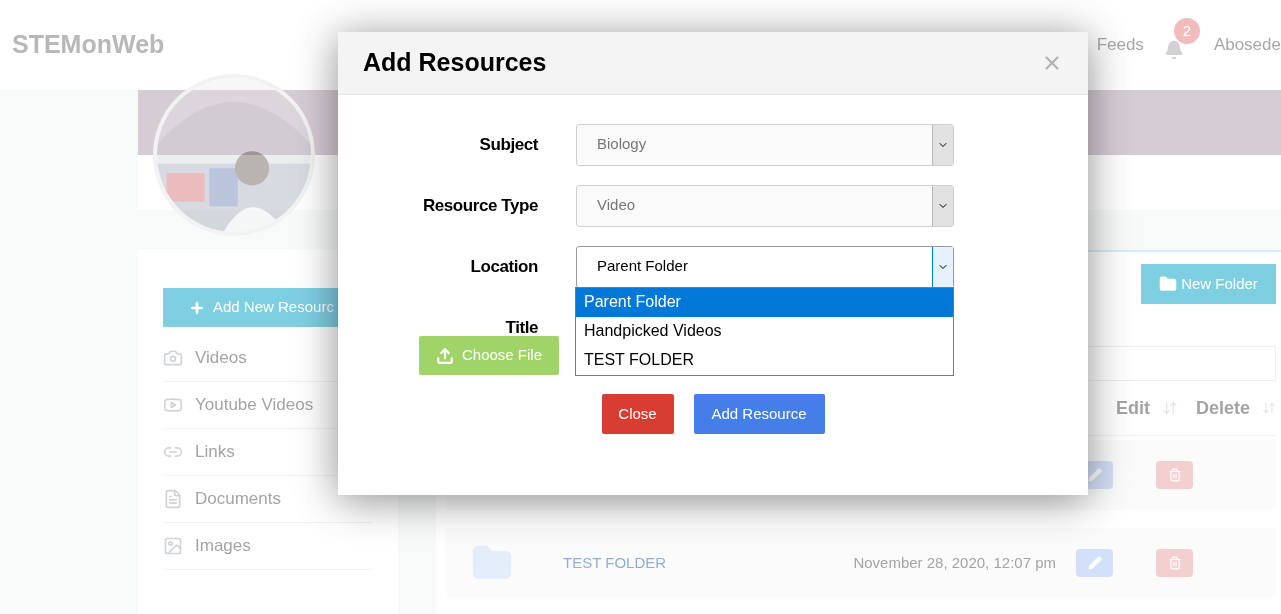 The height and width of the screenshot is (614, 1281). I want to click on bell-icon, so click(1173, 50).